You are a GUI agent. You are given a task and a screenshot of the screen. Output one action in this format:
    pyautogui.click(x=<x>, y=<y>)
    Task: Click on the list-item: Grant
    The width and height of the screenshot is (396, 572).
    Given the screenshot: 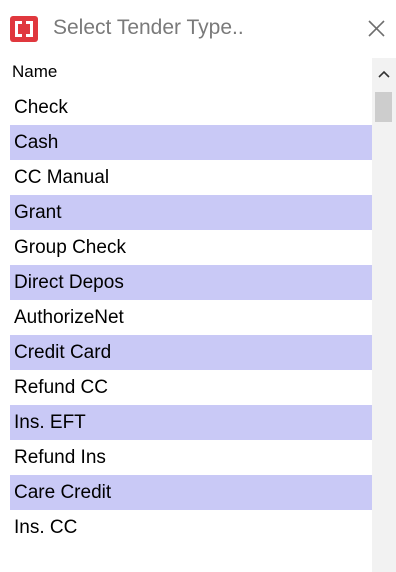 What is the action you would take?
    pyautogui.click(x=191, y=212)
    